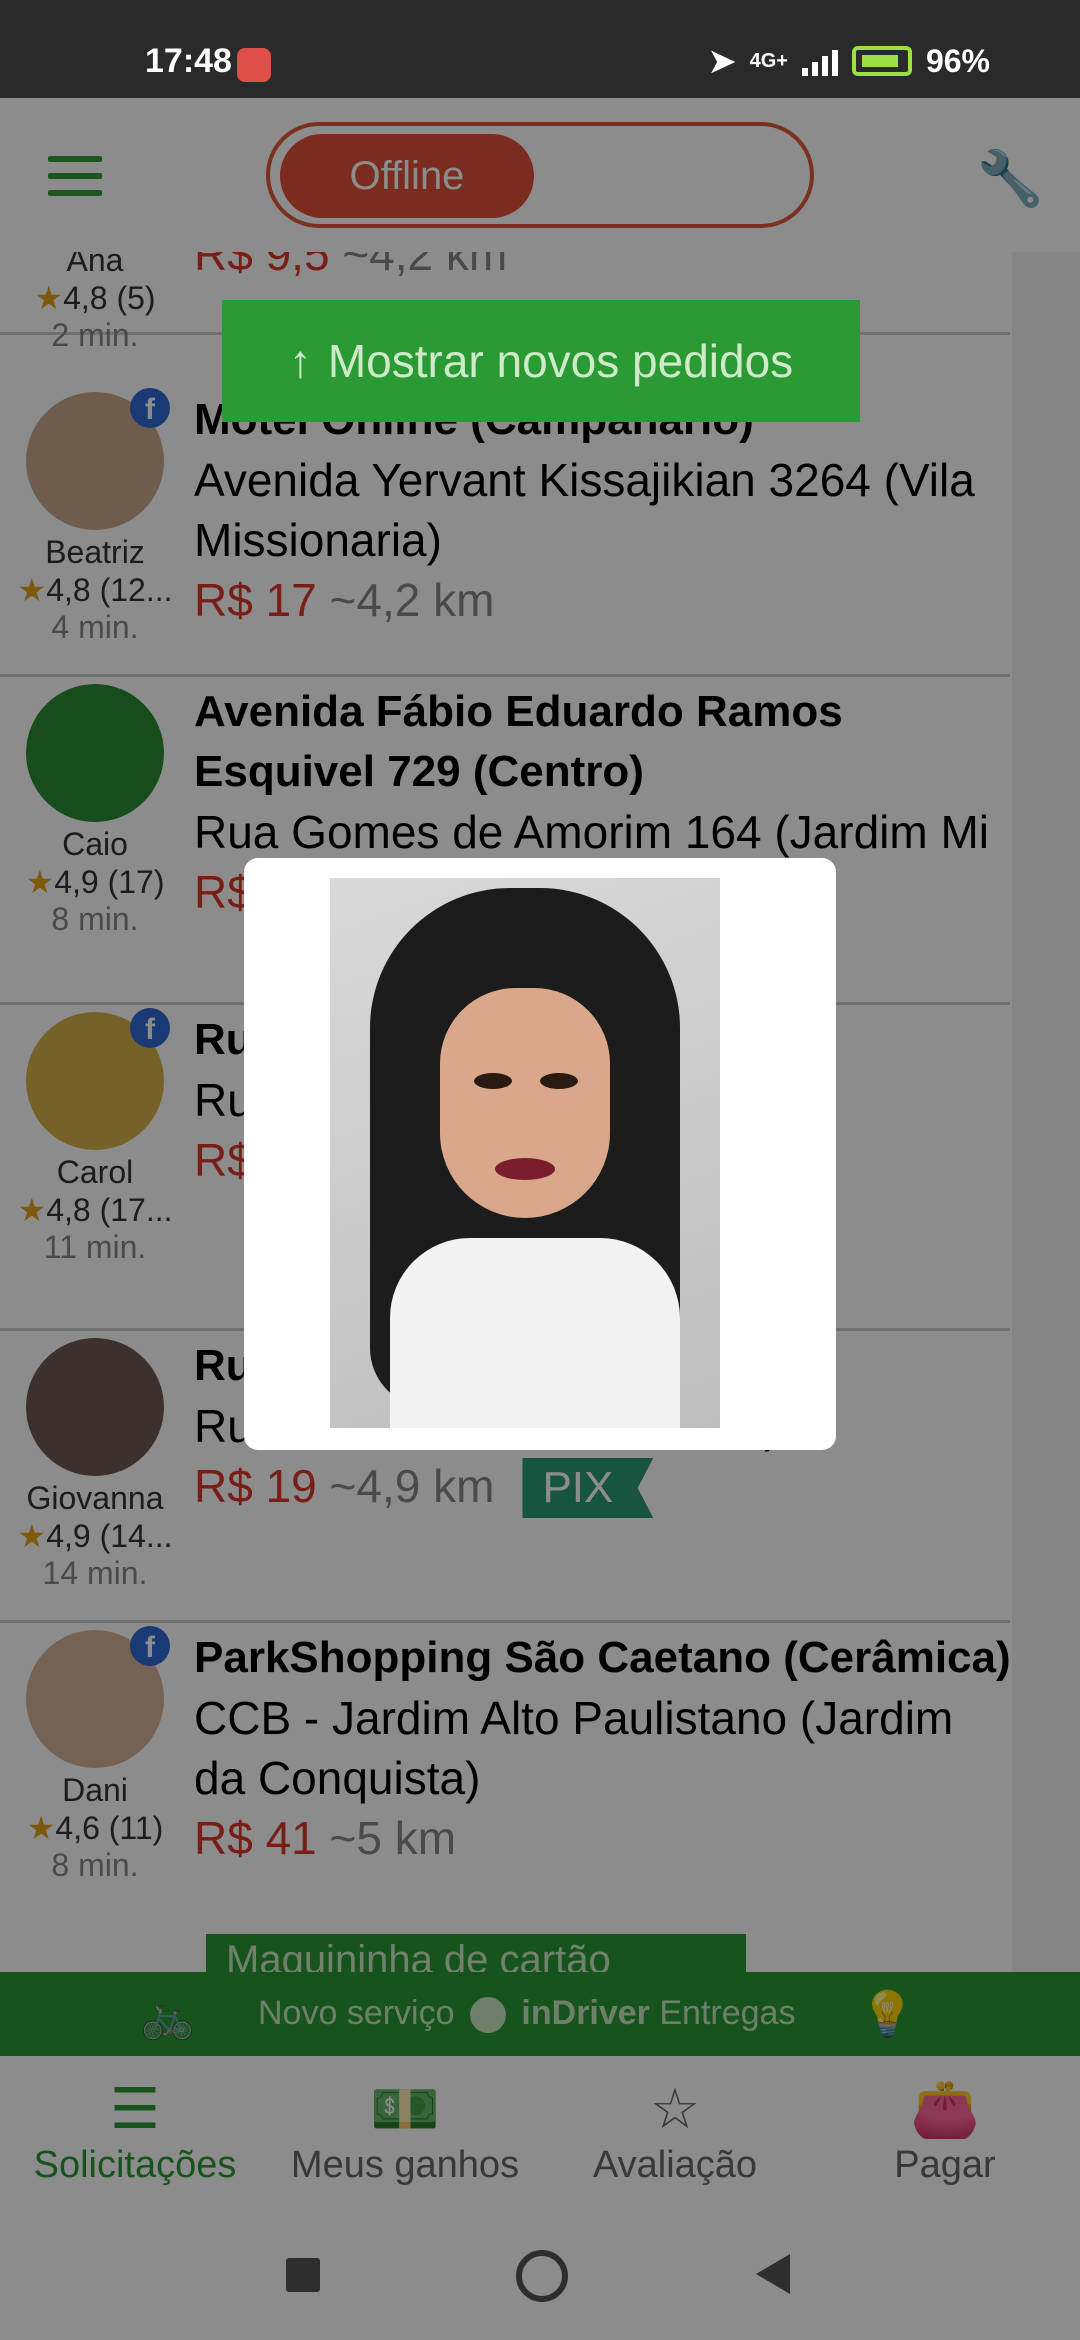 The height and width of the screenshot is (2340, 1080). Describe the element at coordinates (957, 60) in the screenshot. I see `battery-percent: 96%` at that location.